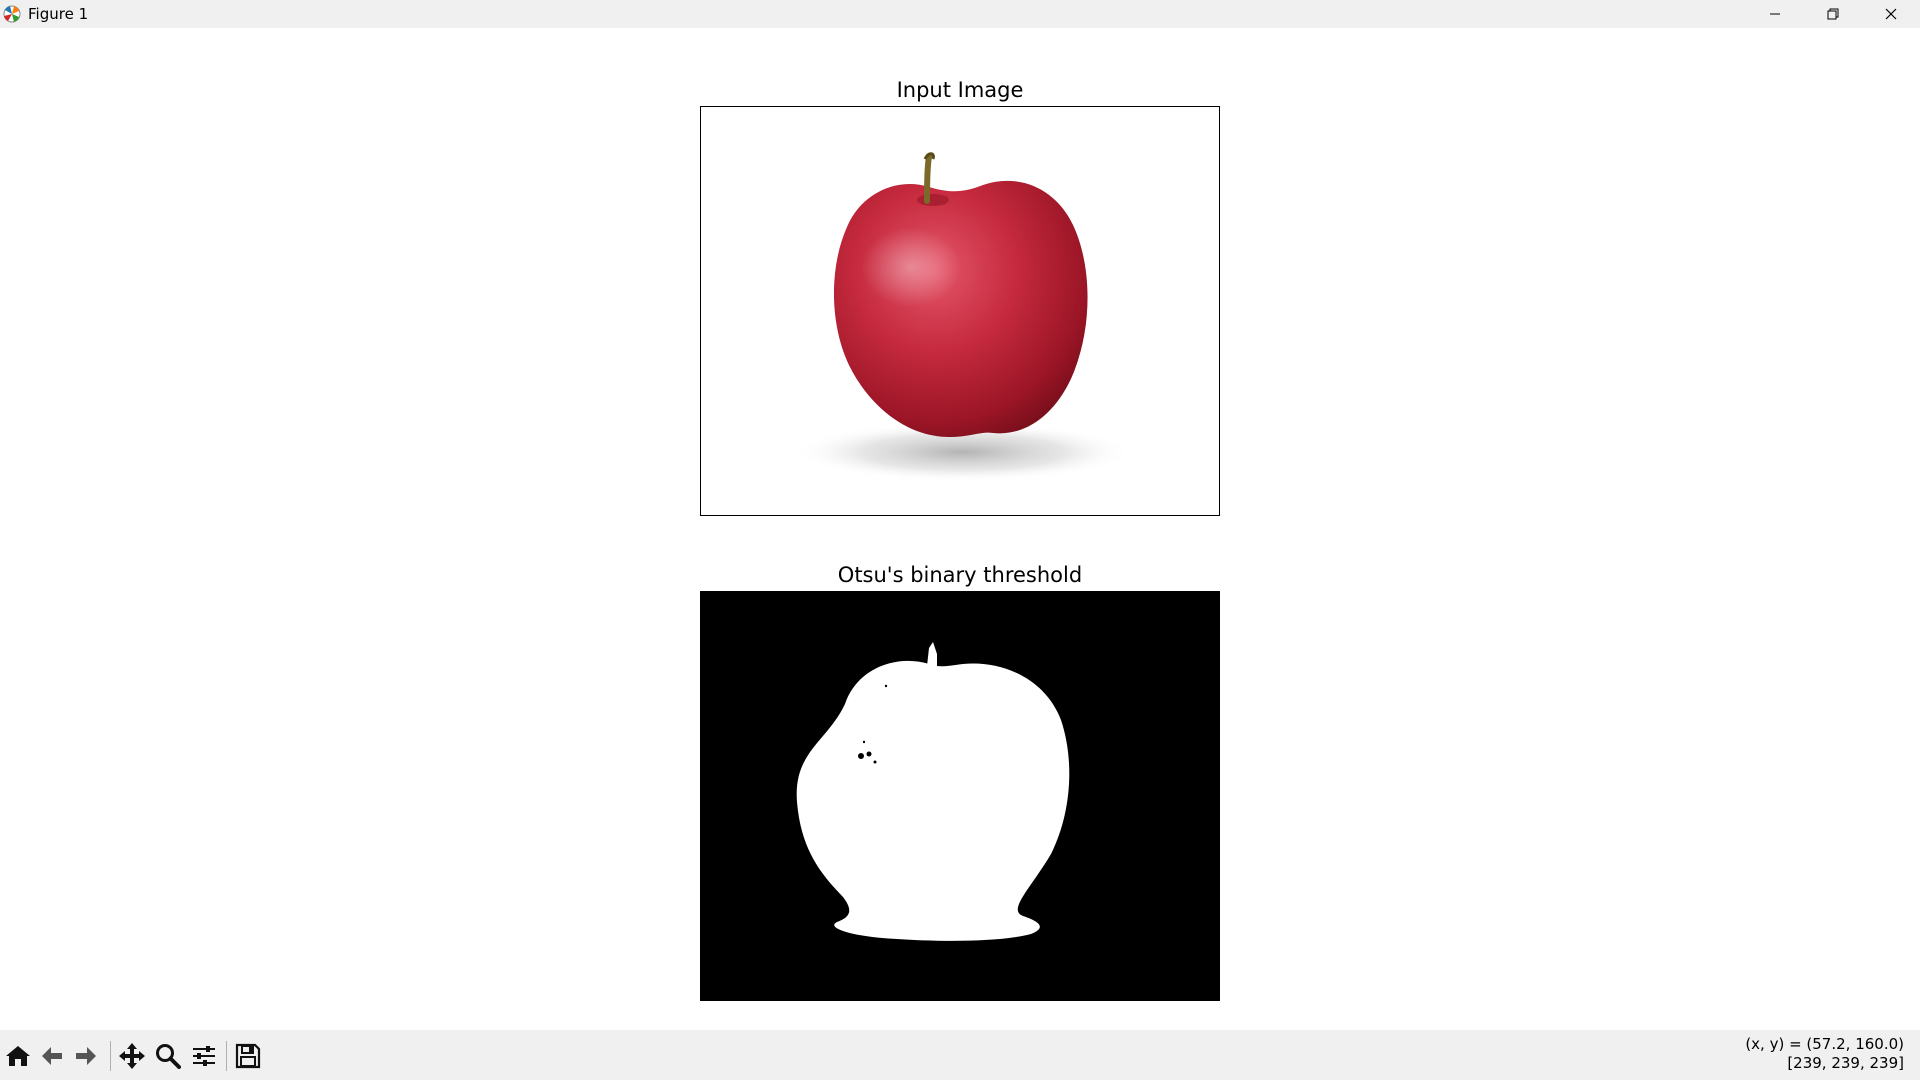 The width and height of the screenshot is (1920, 1080). I want to click on restore-icon, so click(1833, 14).